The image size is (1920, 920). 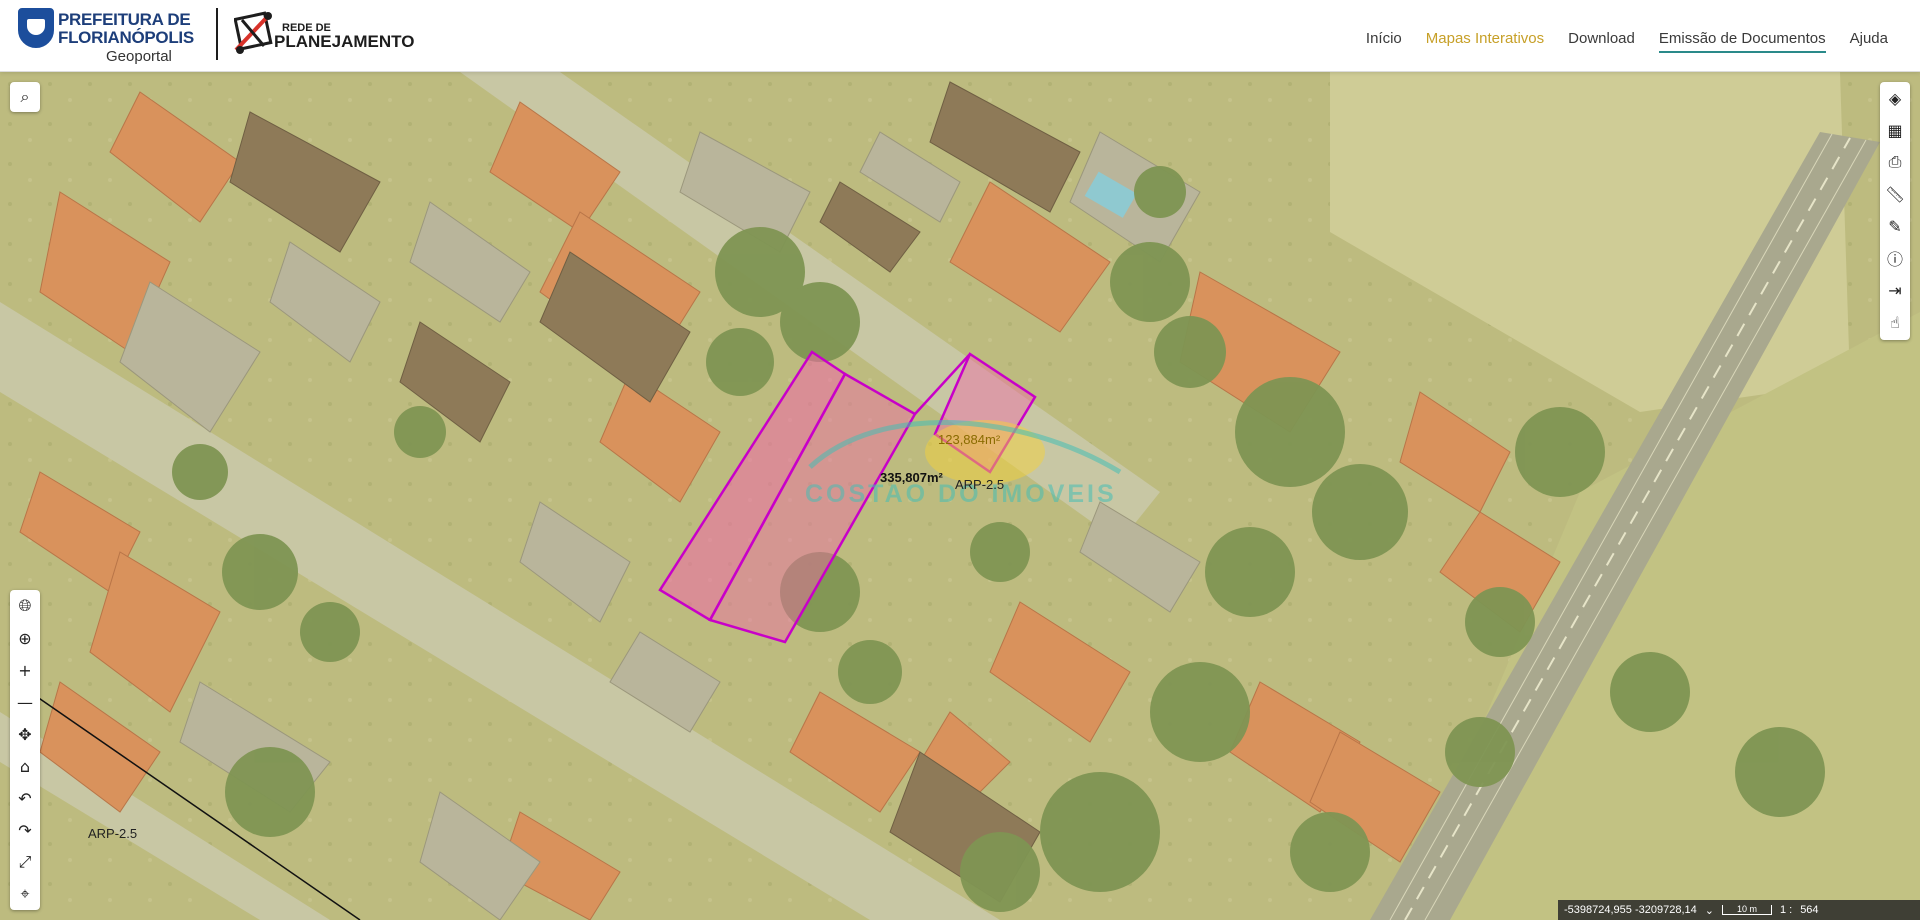 I want to click on globe-button: 🌐︎, so click(x=25, y=606).